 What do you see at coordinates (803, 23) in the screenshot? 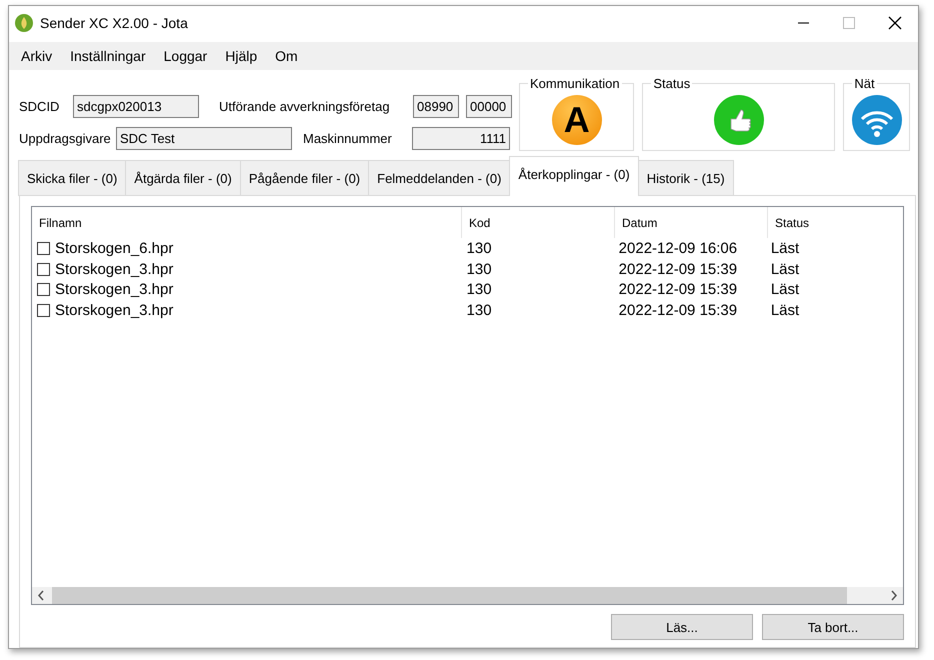
I see `minimize-icon` at bounding box center [803, 23].